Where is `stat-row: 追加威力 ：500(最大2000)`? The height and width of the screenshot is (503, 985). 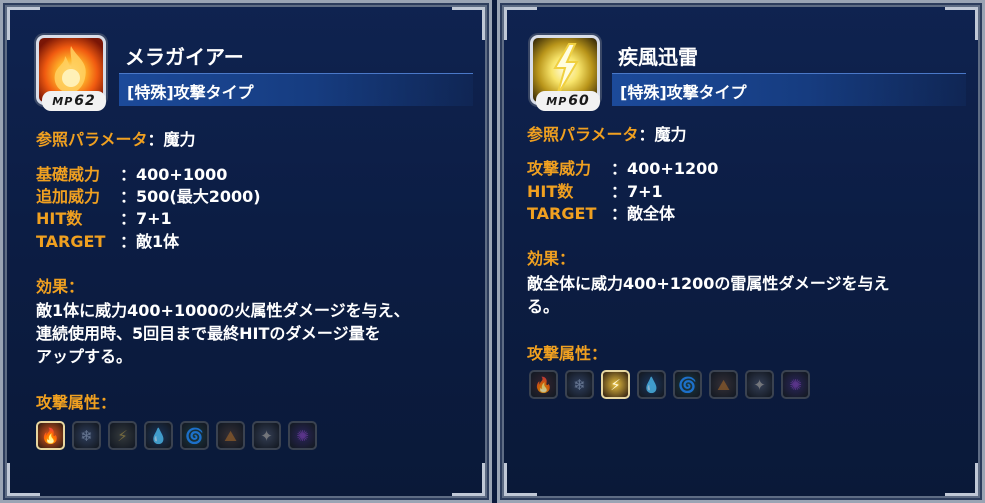
stat-row: 追加威力 ：500(最大2000) is located at coordinates (148, 196).